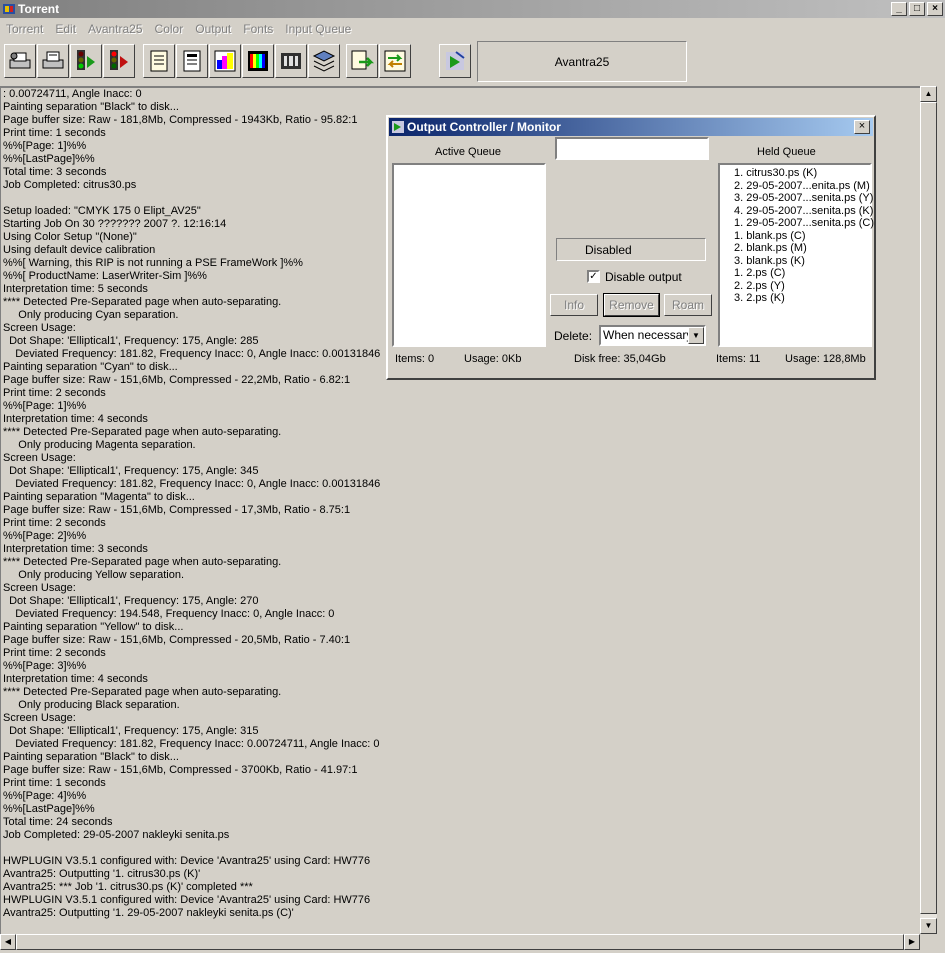  What do you see at coordinates (631, 127) in the screenshot?
I see `dialog-title-bar: Output Controller / Monitor` at bounding box center [631, 127].